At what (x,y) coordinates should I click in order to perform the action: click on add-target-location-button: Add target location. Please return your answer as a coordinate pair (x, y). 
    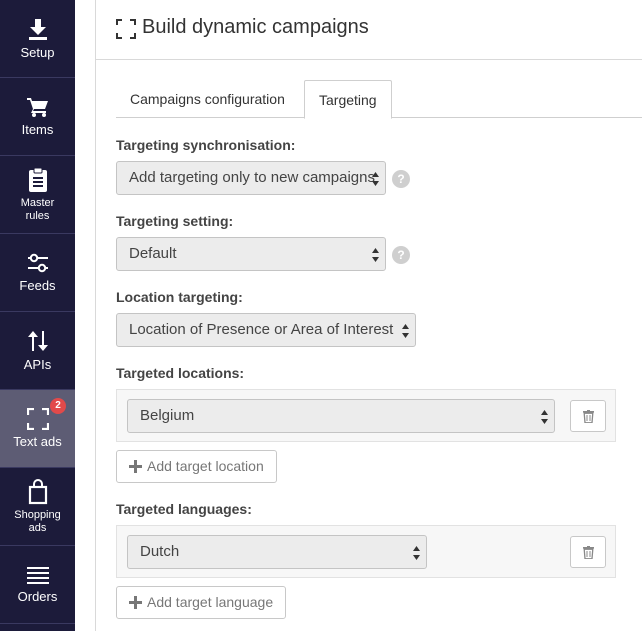
    Looking at the image, I should click on (196, 466).